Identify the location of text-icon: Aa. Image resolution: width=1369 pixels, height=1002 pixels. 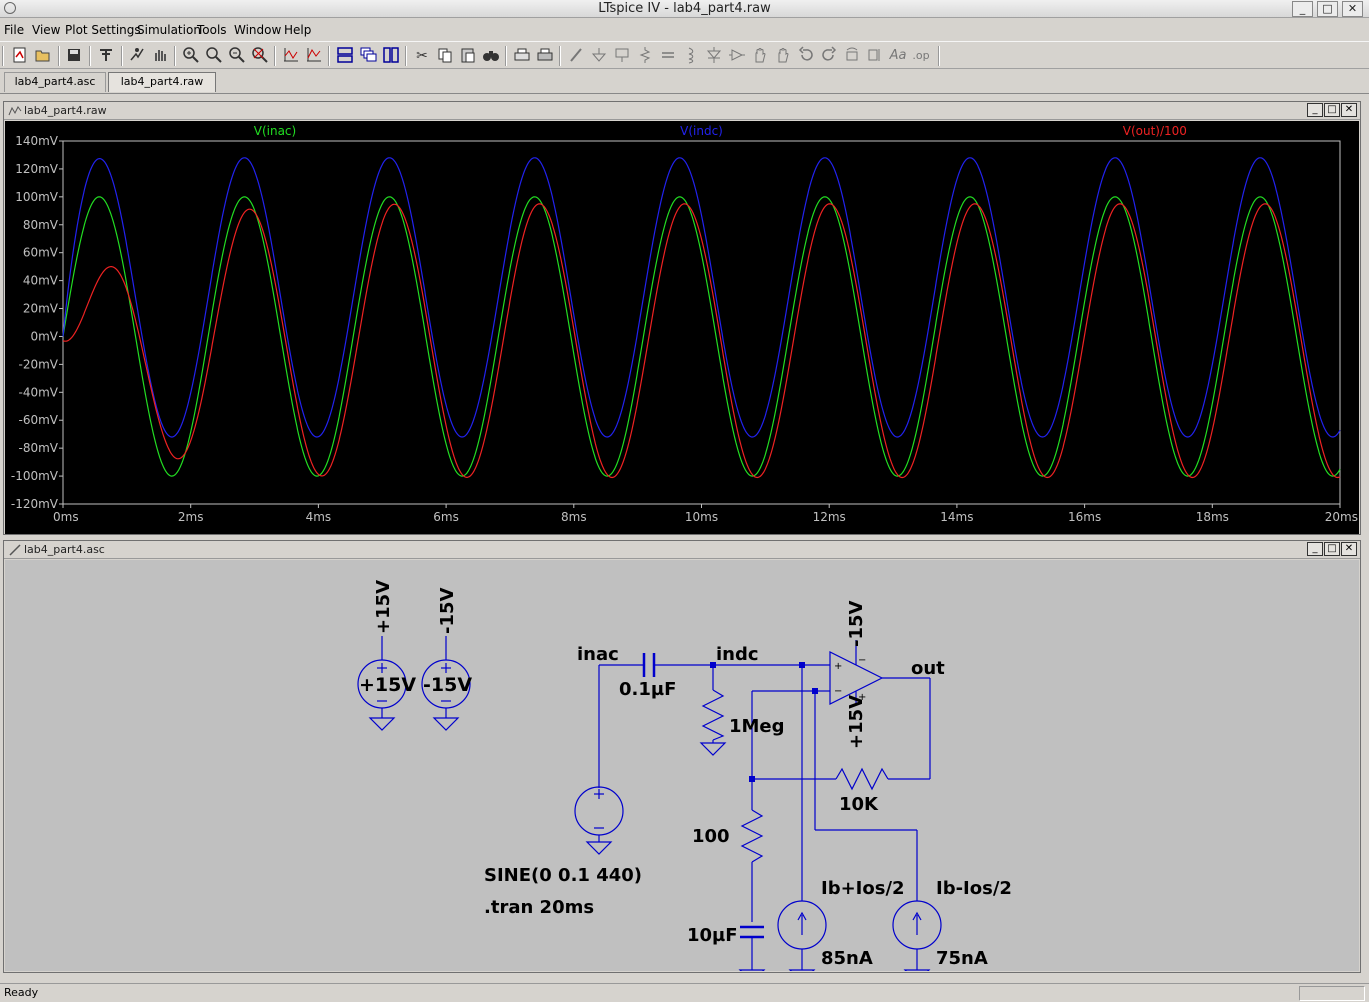
(898, 56).